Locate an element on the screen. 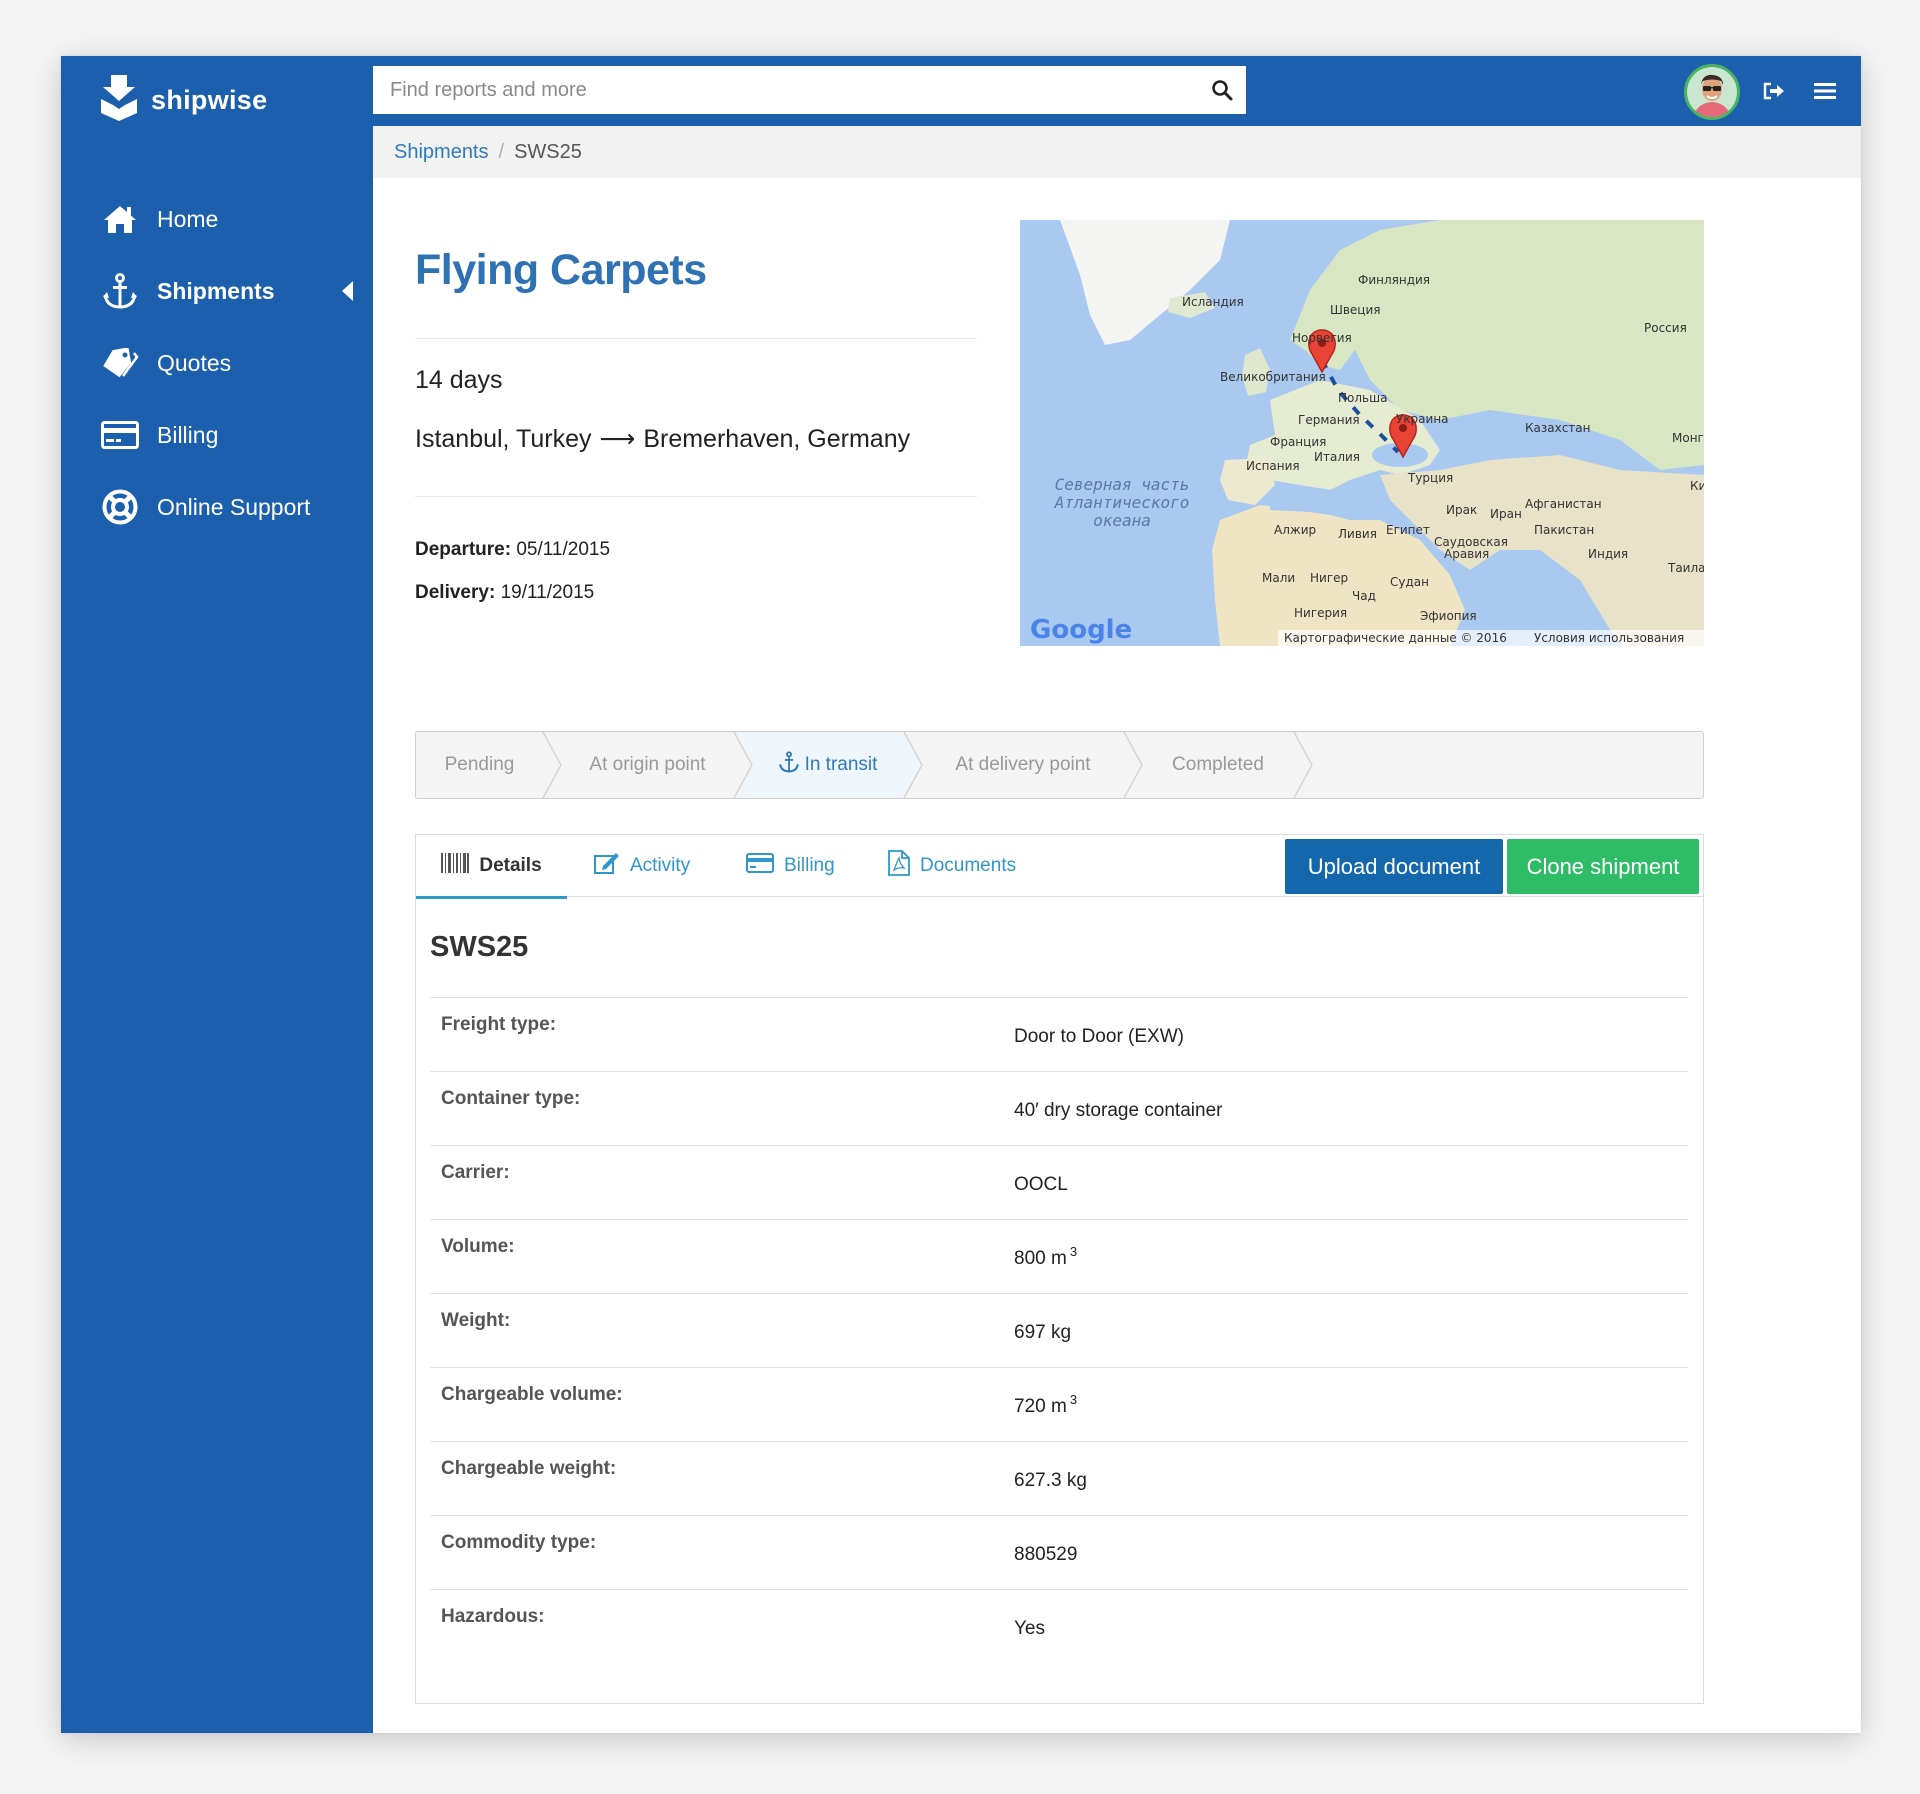 This screenshot has width=1920, height=1794. map-label: Финляндия is located at coordinates (1394, 280).